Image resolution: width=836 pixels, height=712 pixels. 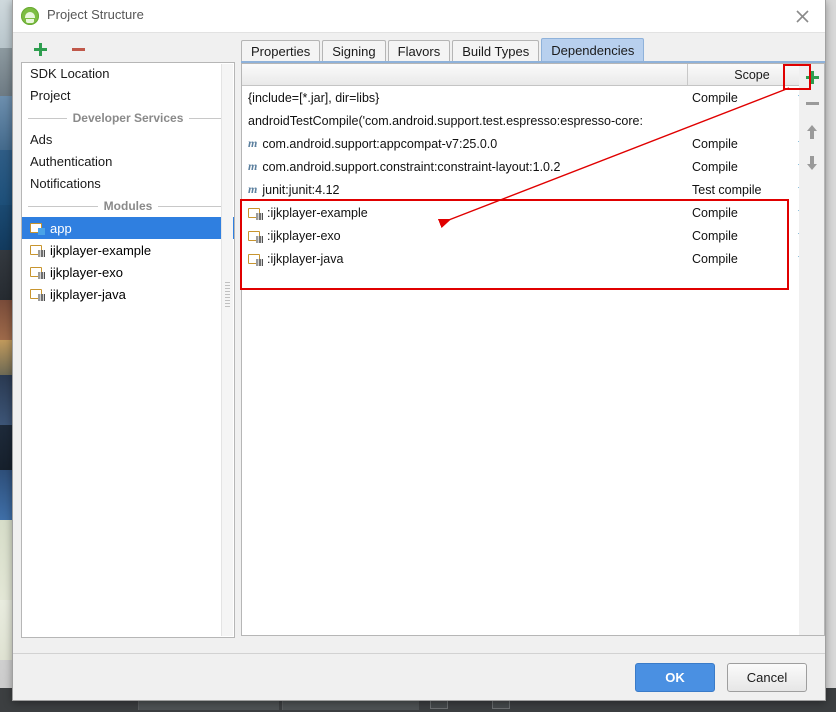 I want to click on sidebar-group-label: Modules, so click(x=128, y=206).